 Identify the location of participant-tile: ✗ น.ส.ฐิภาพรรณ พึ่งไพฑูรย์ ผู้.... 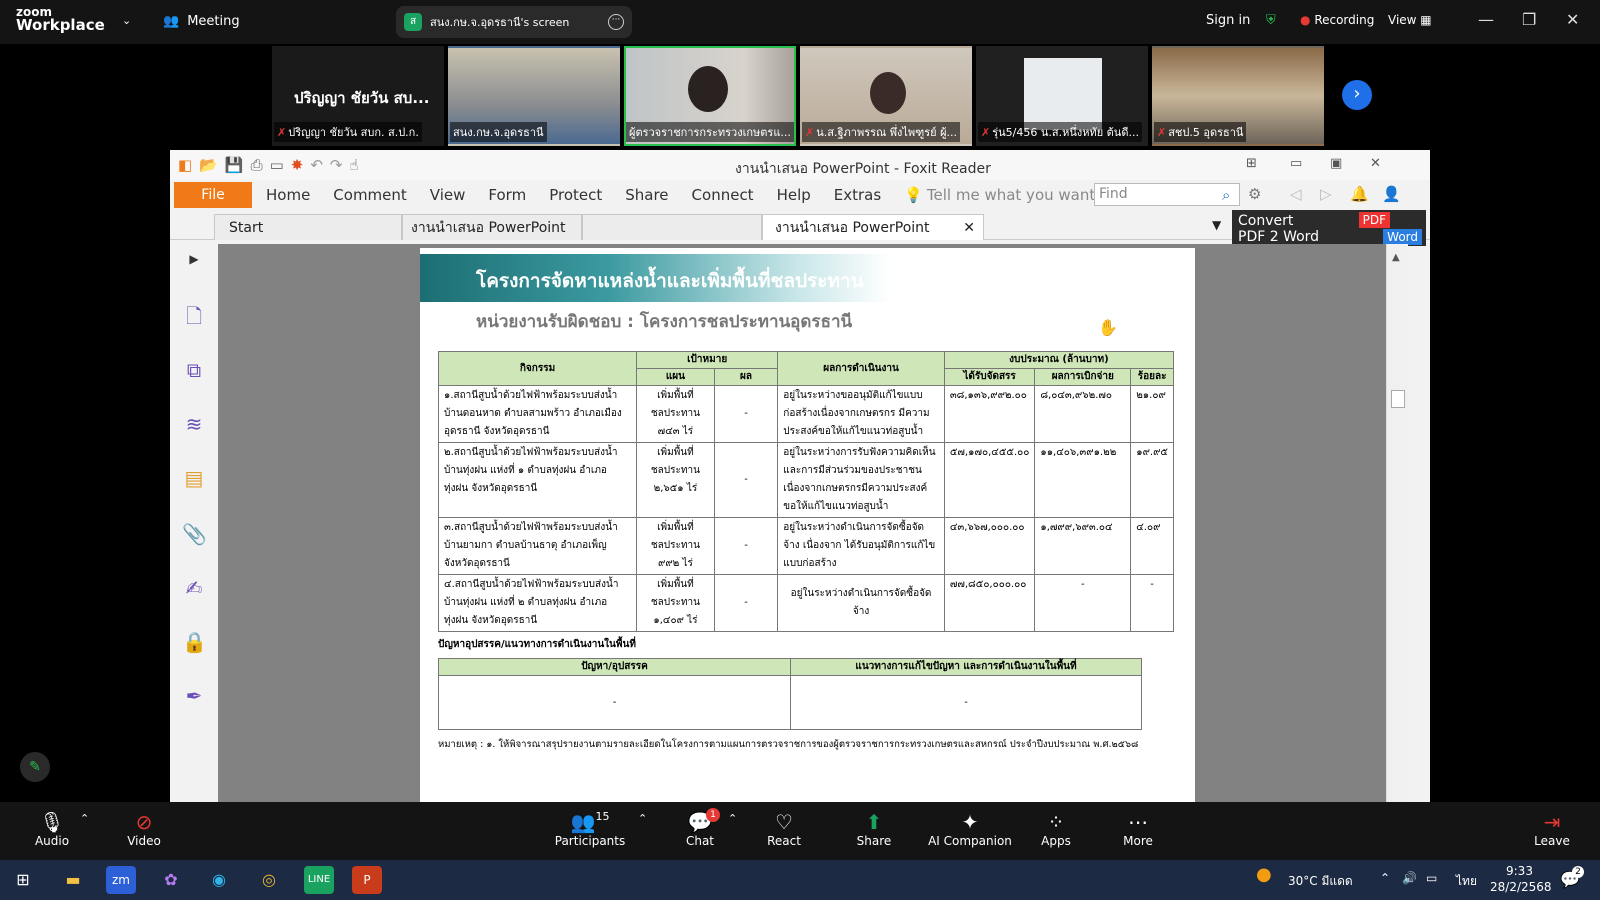
(886, 96).